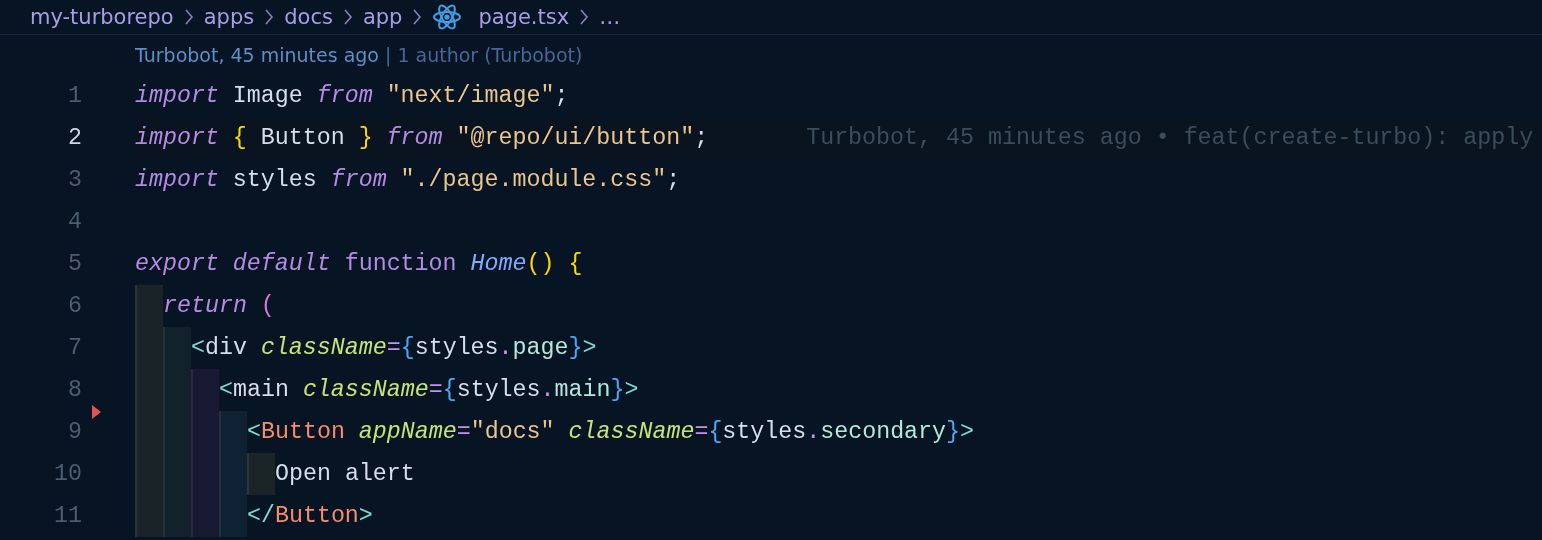 The image size is (1542, 540). What do you see at coordinates (257, 55) in the screenshot?
I see `blame-author-time: Turbobot, 45 minutes ago` at bounding box center [257, 55].